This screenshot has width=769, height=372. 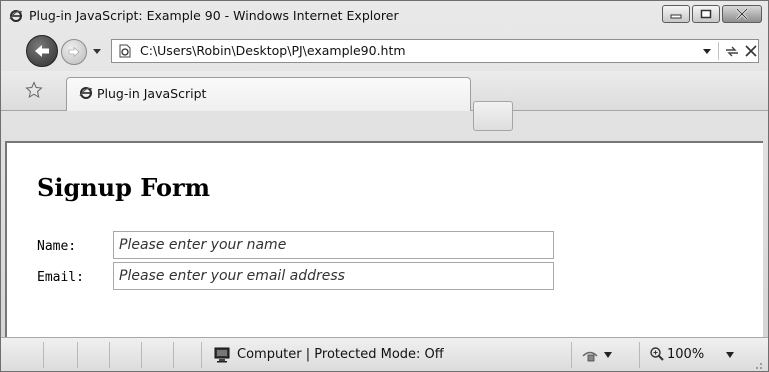 I want to click on close-icon, so click(x=742, y=14).